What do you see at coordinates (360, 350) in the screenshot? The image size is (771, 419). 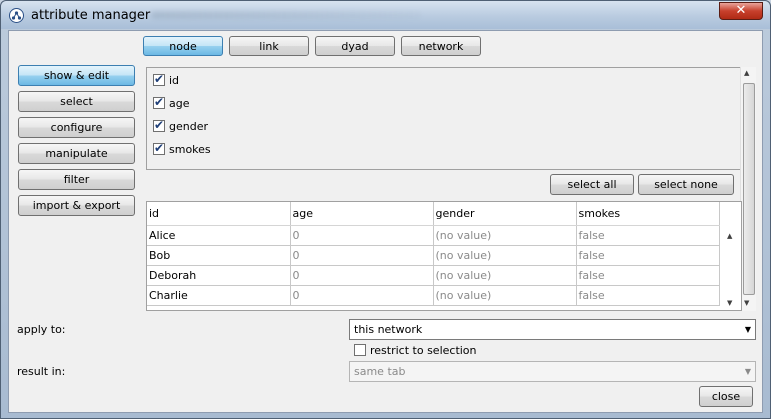 I see `restrict-to-selection-checkbox` at bounding box center [360, 350].